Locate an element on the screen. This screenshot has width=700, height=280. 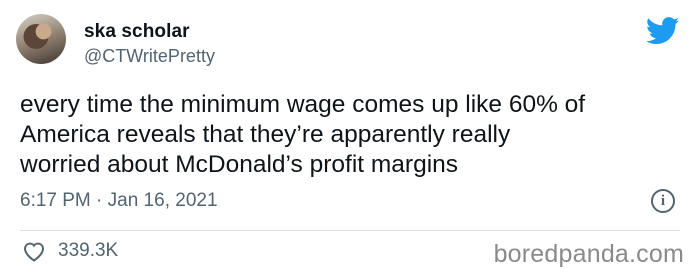
avatar is located at coordinates (41, 39).